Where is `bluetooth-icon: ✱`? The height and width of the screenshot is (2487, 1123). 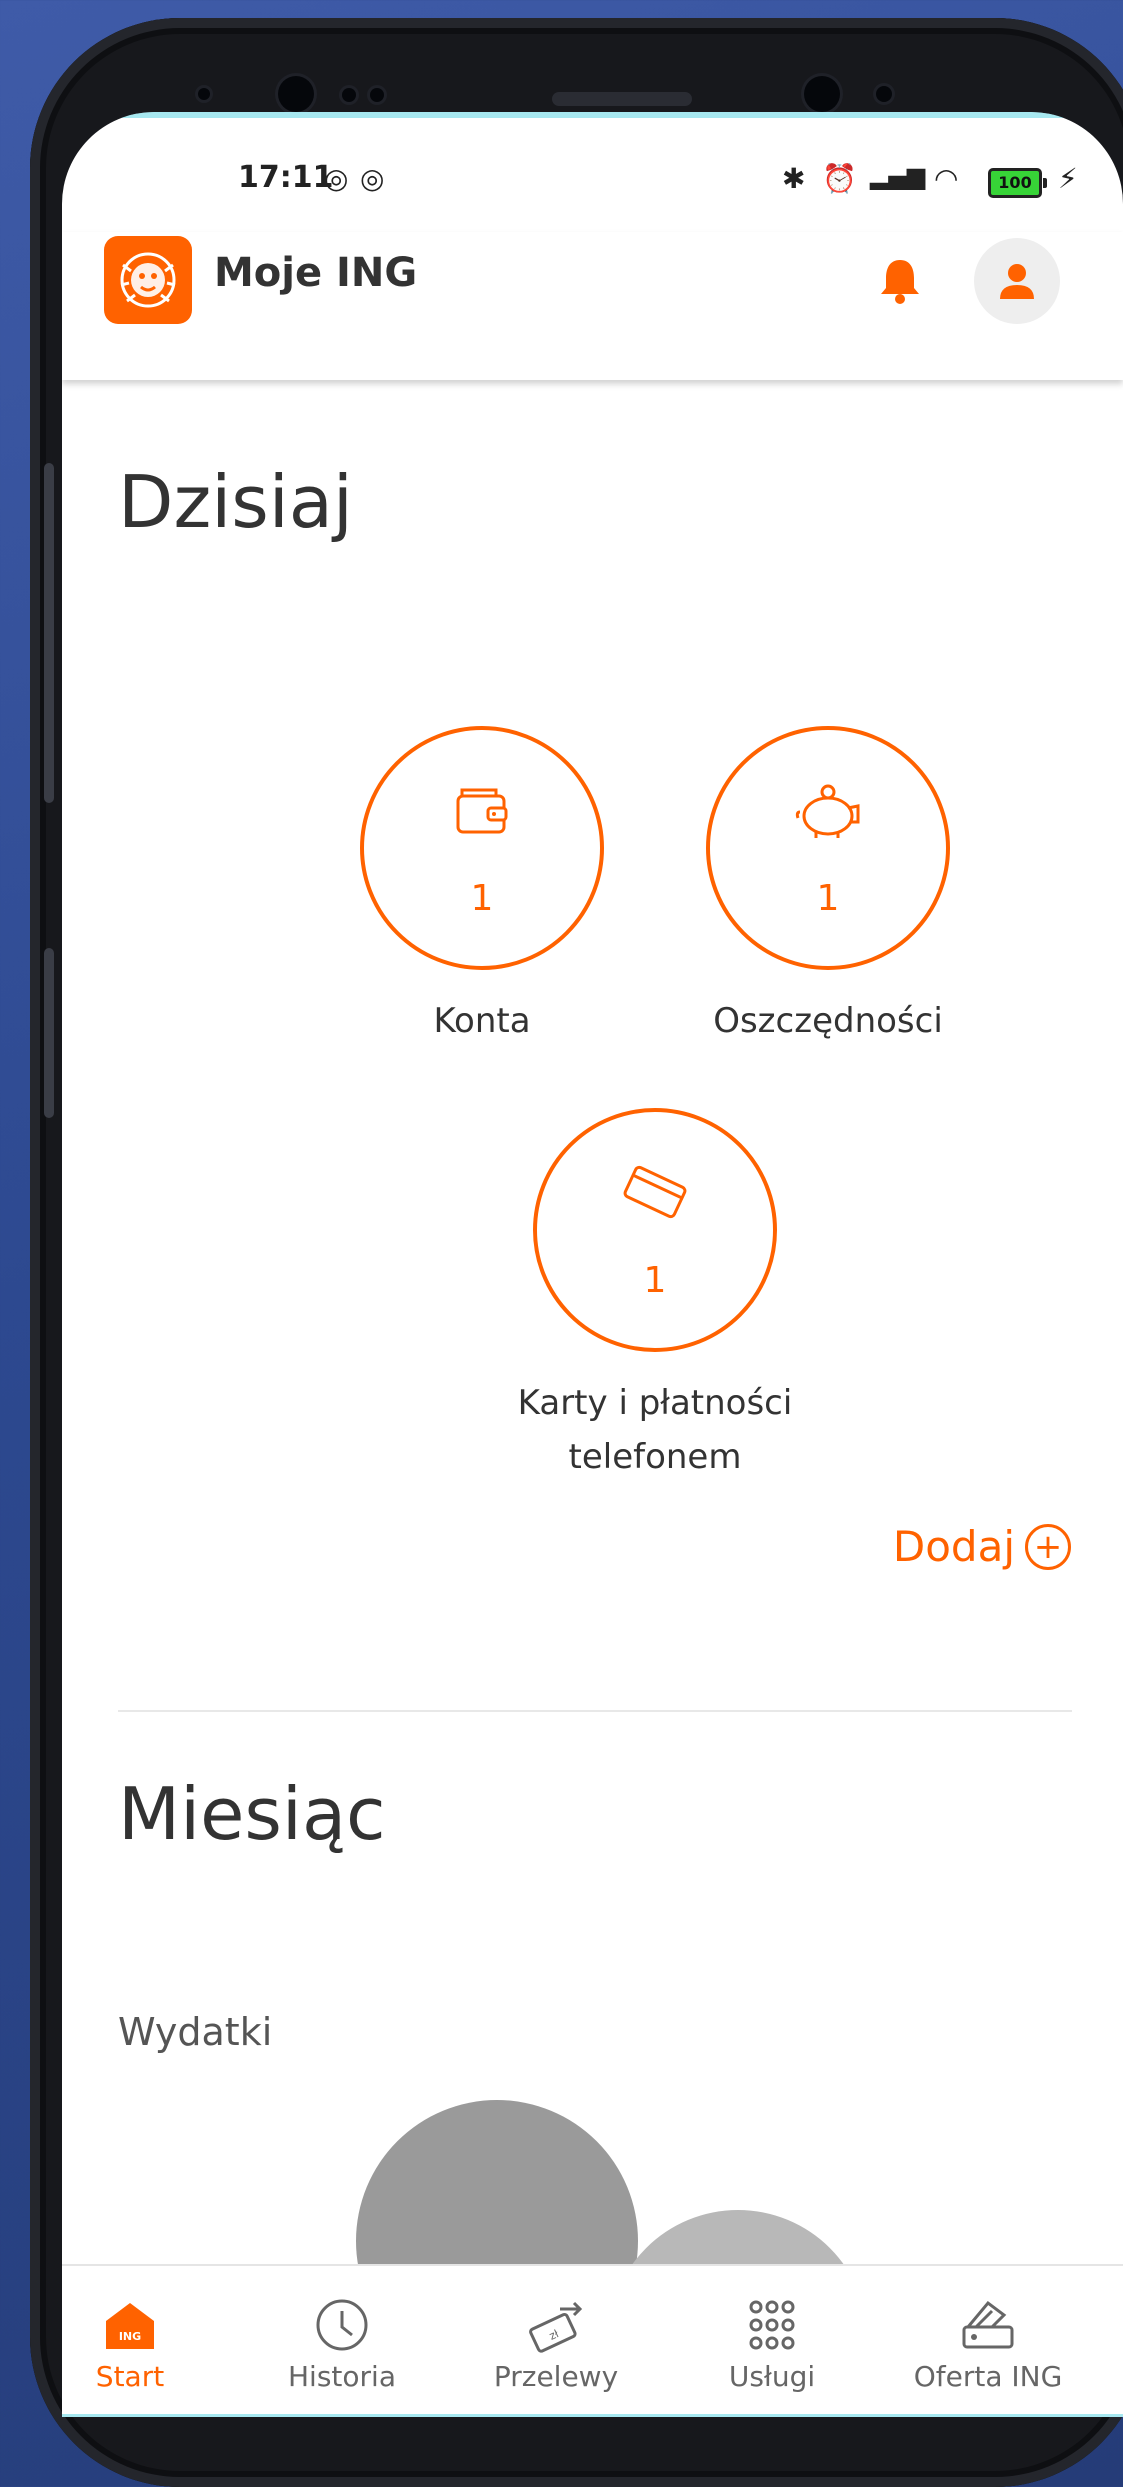
bluetooth-icon: ✱ is located at coordinates (794, 178).